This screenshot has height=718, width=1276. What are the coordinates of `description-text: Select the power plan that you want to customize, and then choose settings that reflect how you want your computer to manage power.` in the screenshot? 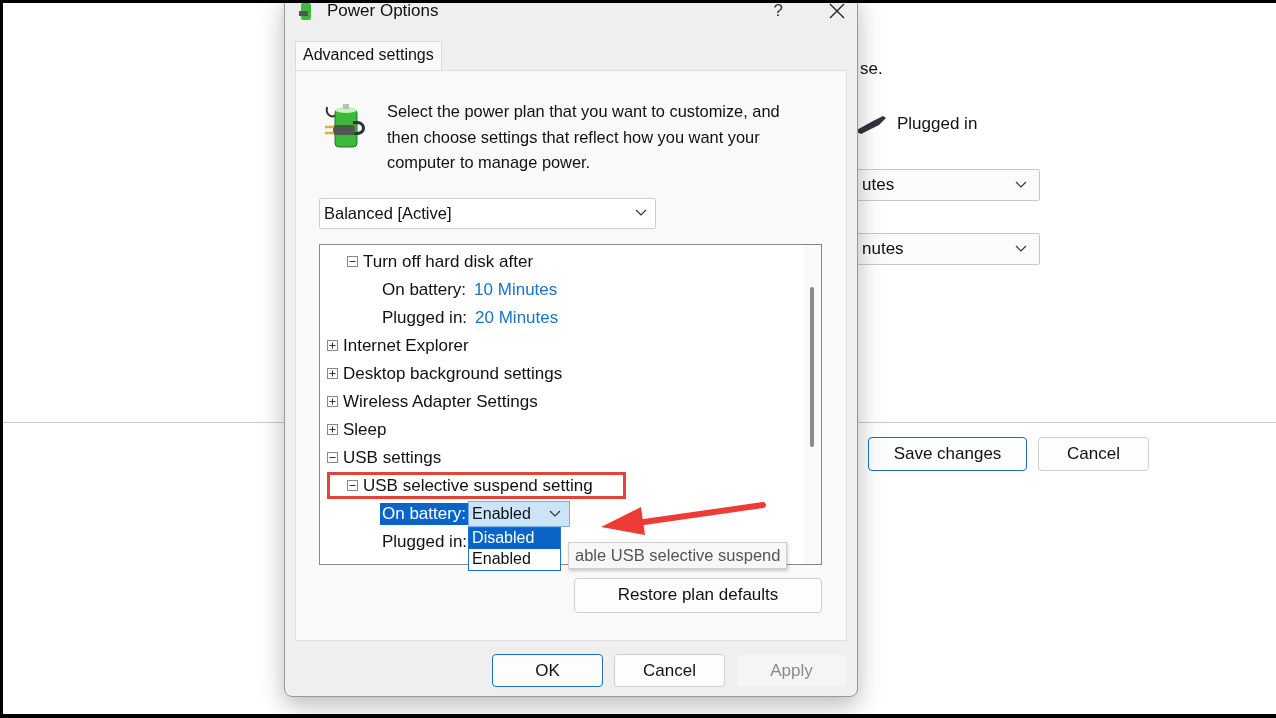 It's located at (584, 137).